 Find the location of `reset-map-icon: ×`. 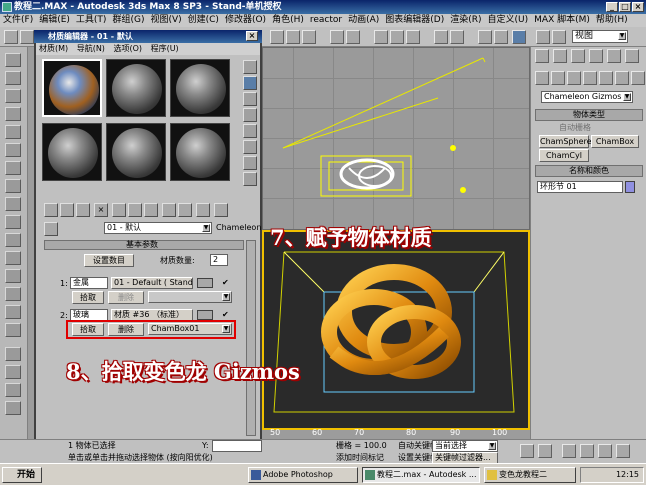

reset-map-icon: × is located at coordinates (101, 210).